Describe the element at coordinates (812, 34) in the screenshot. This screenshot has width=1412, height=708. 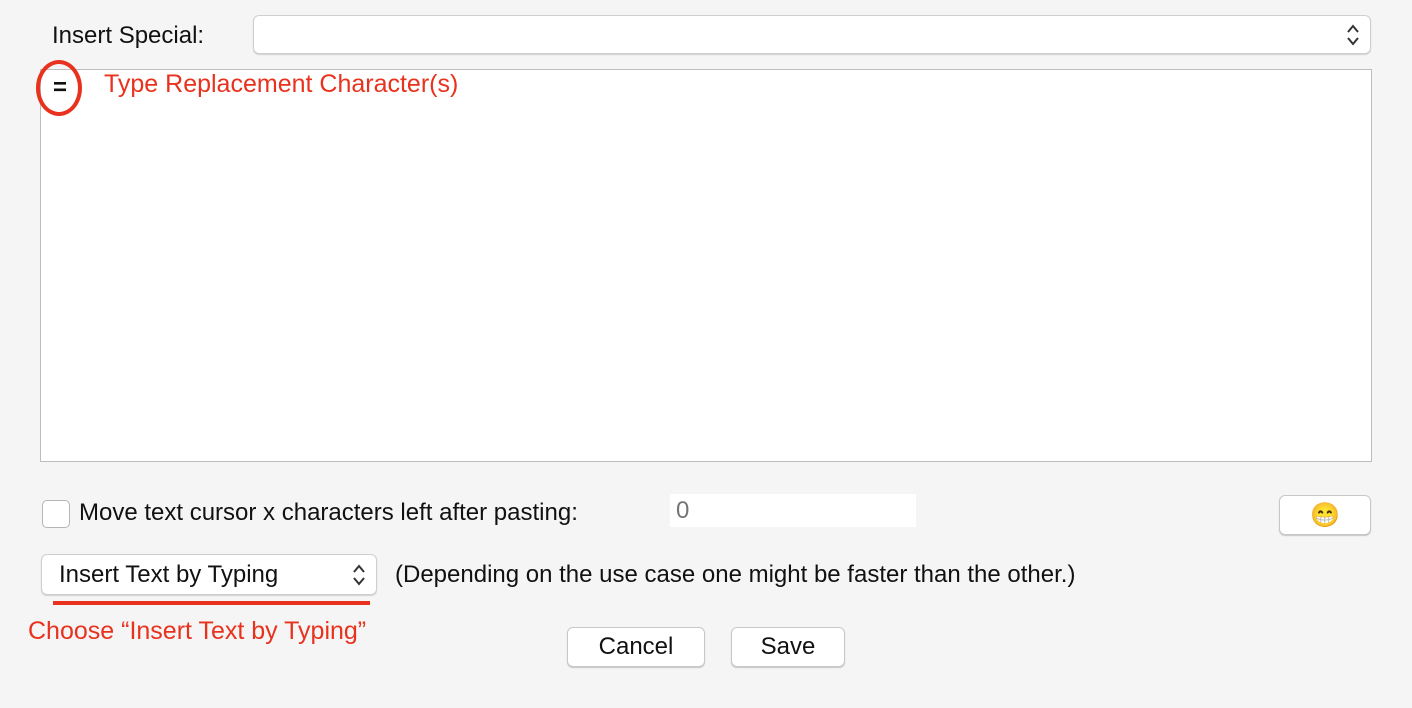
I see `insert-special-select` at that location.